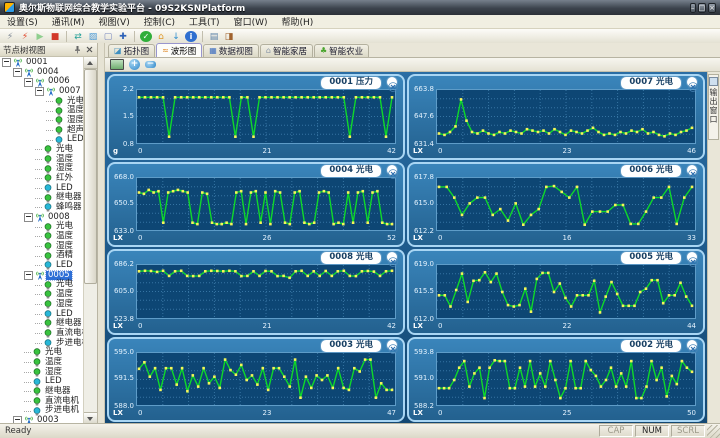 The width and height of the screenshot is (720, 438). What do you see at coordinates (179, 50) in the screenshot?
I see `tab-波形图: ≈ 波形图` at bounding box center [179, 50].